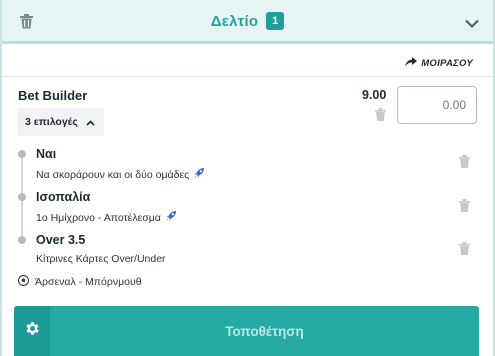  I want to click on leg-market: Να σκοράρουν και οι δύο ομάδες, so click(120, 174).